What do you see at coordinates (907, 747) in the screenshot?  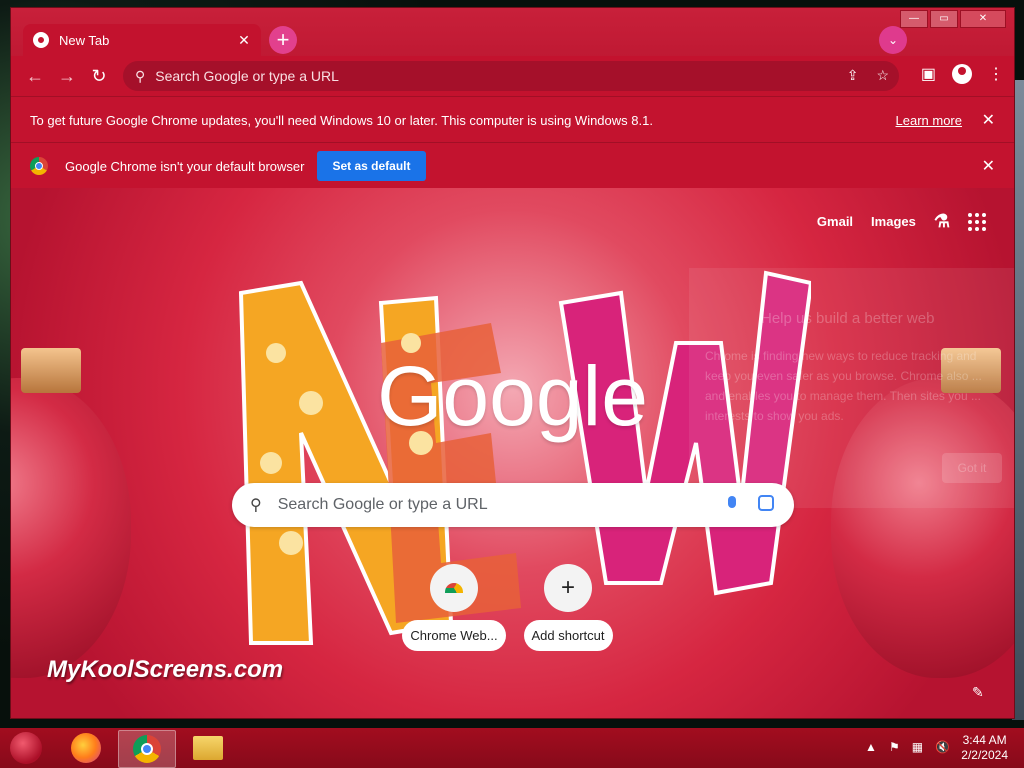 I see `system-tray: ▲ ⚑ ▦ 🔇` at bounding box center [907, 747].